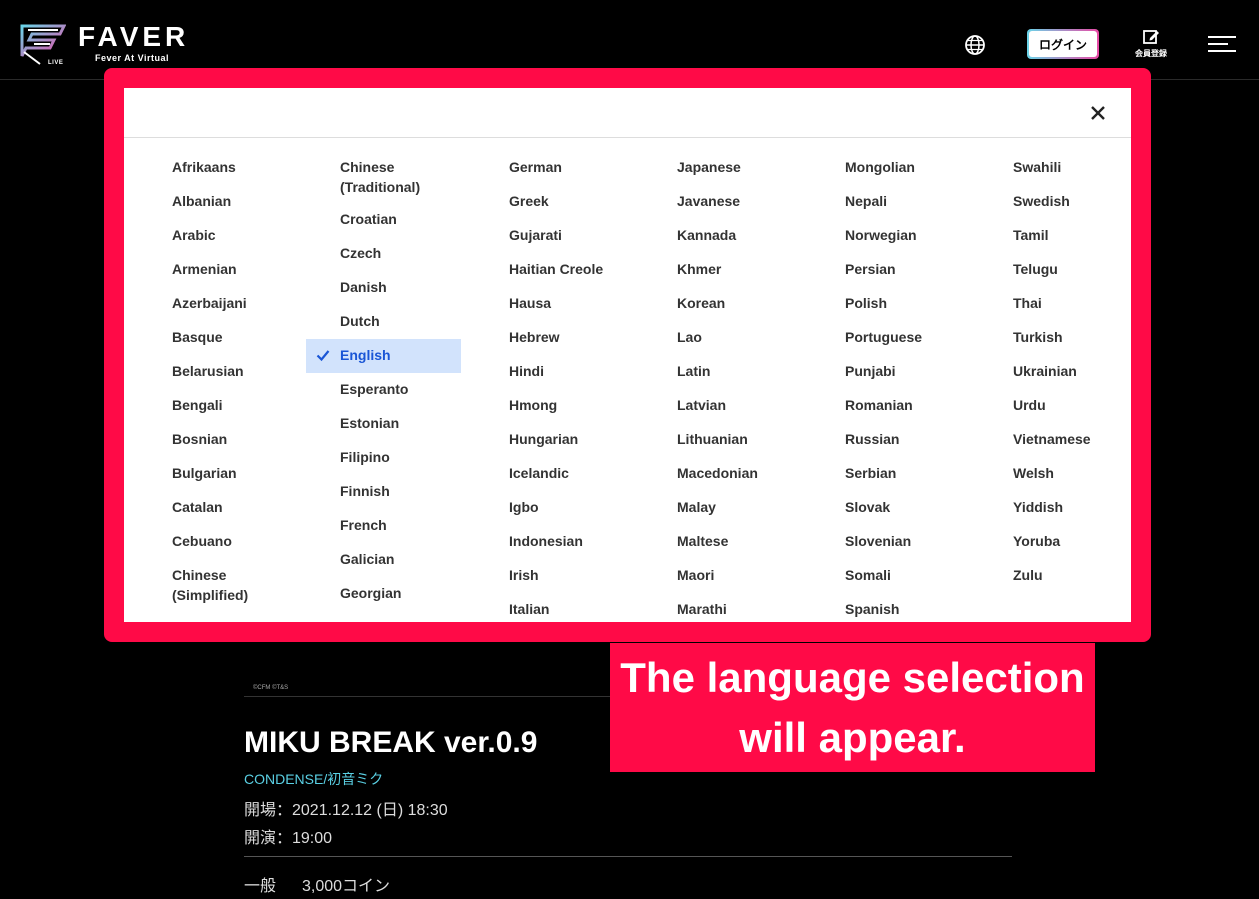 This screenshot has height=899, width=1259. I want to click on language-option: Spanish, so click(888, 610).